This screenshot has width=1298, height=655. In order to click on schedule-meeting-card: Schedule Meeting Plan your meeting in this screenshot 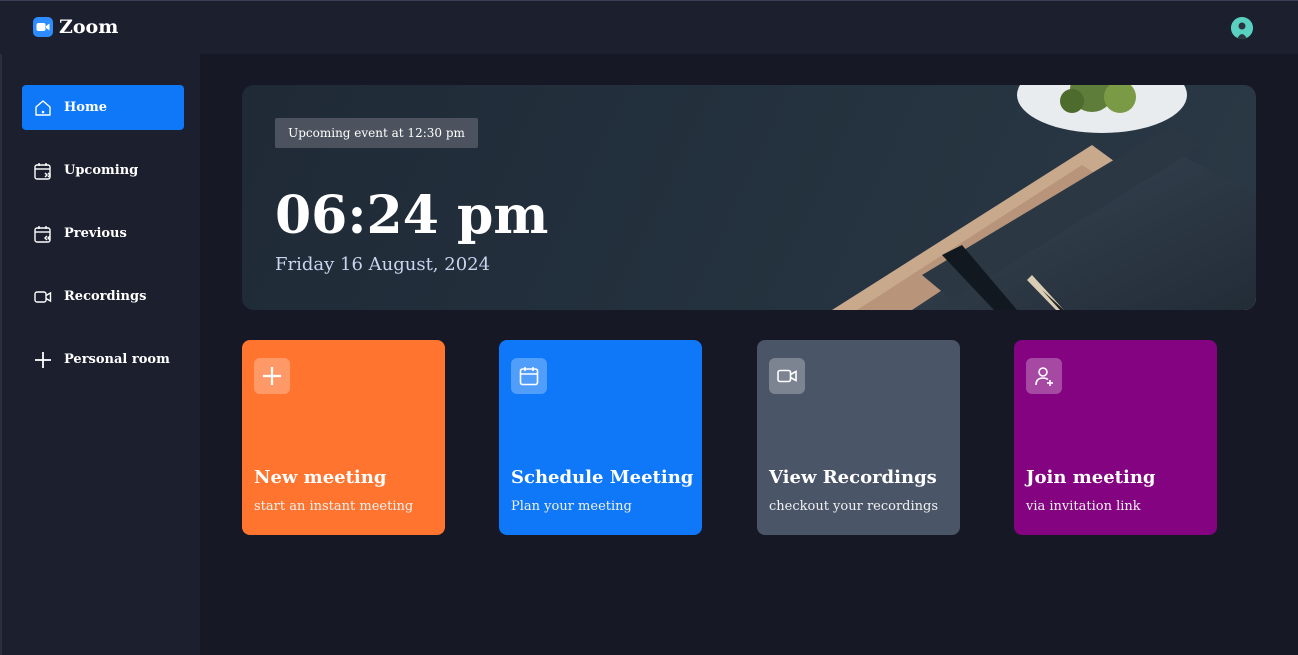, I will do `click(600, 437)`.